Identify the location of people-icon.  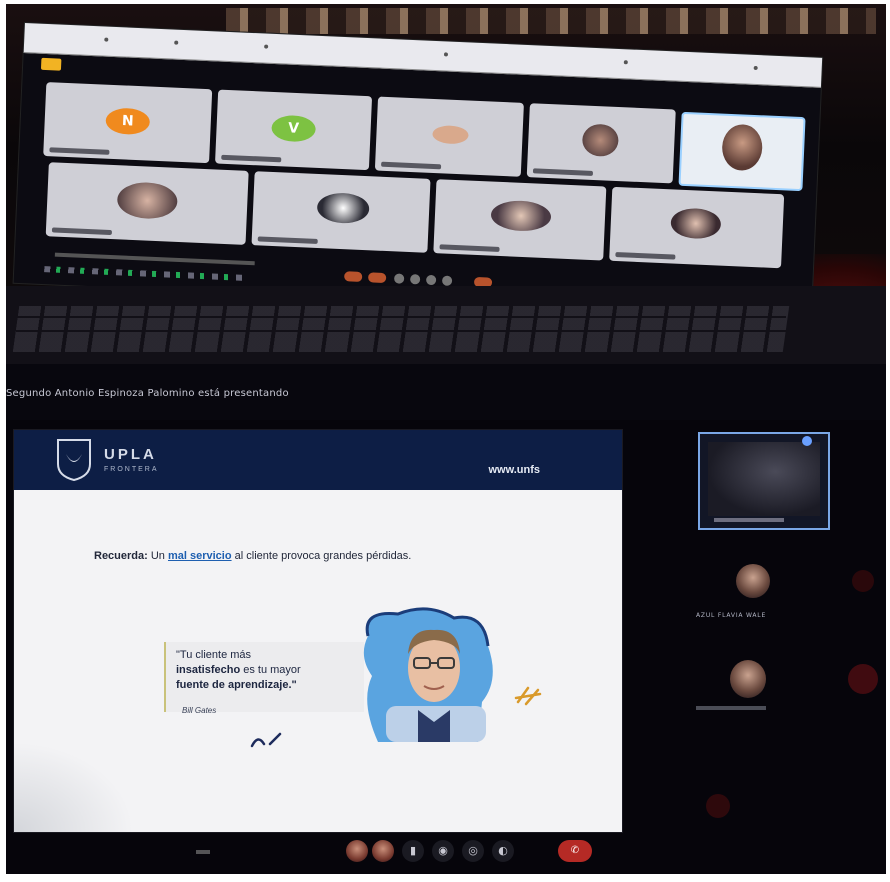
(431, 280).